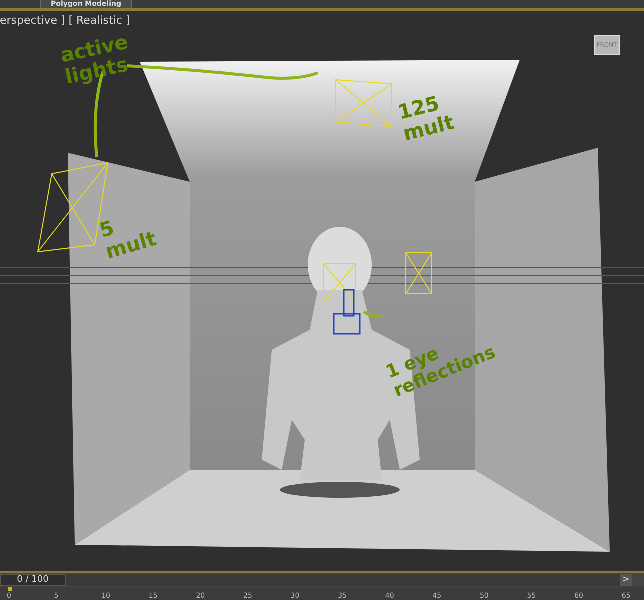 The image size is (644, 600). I want to click on frame-marker, so click(10, 589).